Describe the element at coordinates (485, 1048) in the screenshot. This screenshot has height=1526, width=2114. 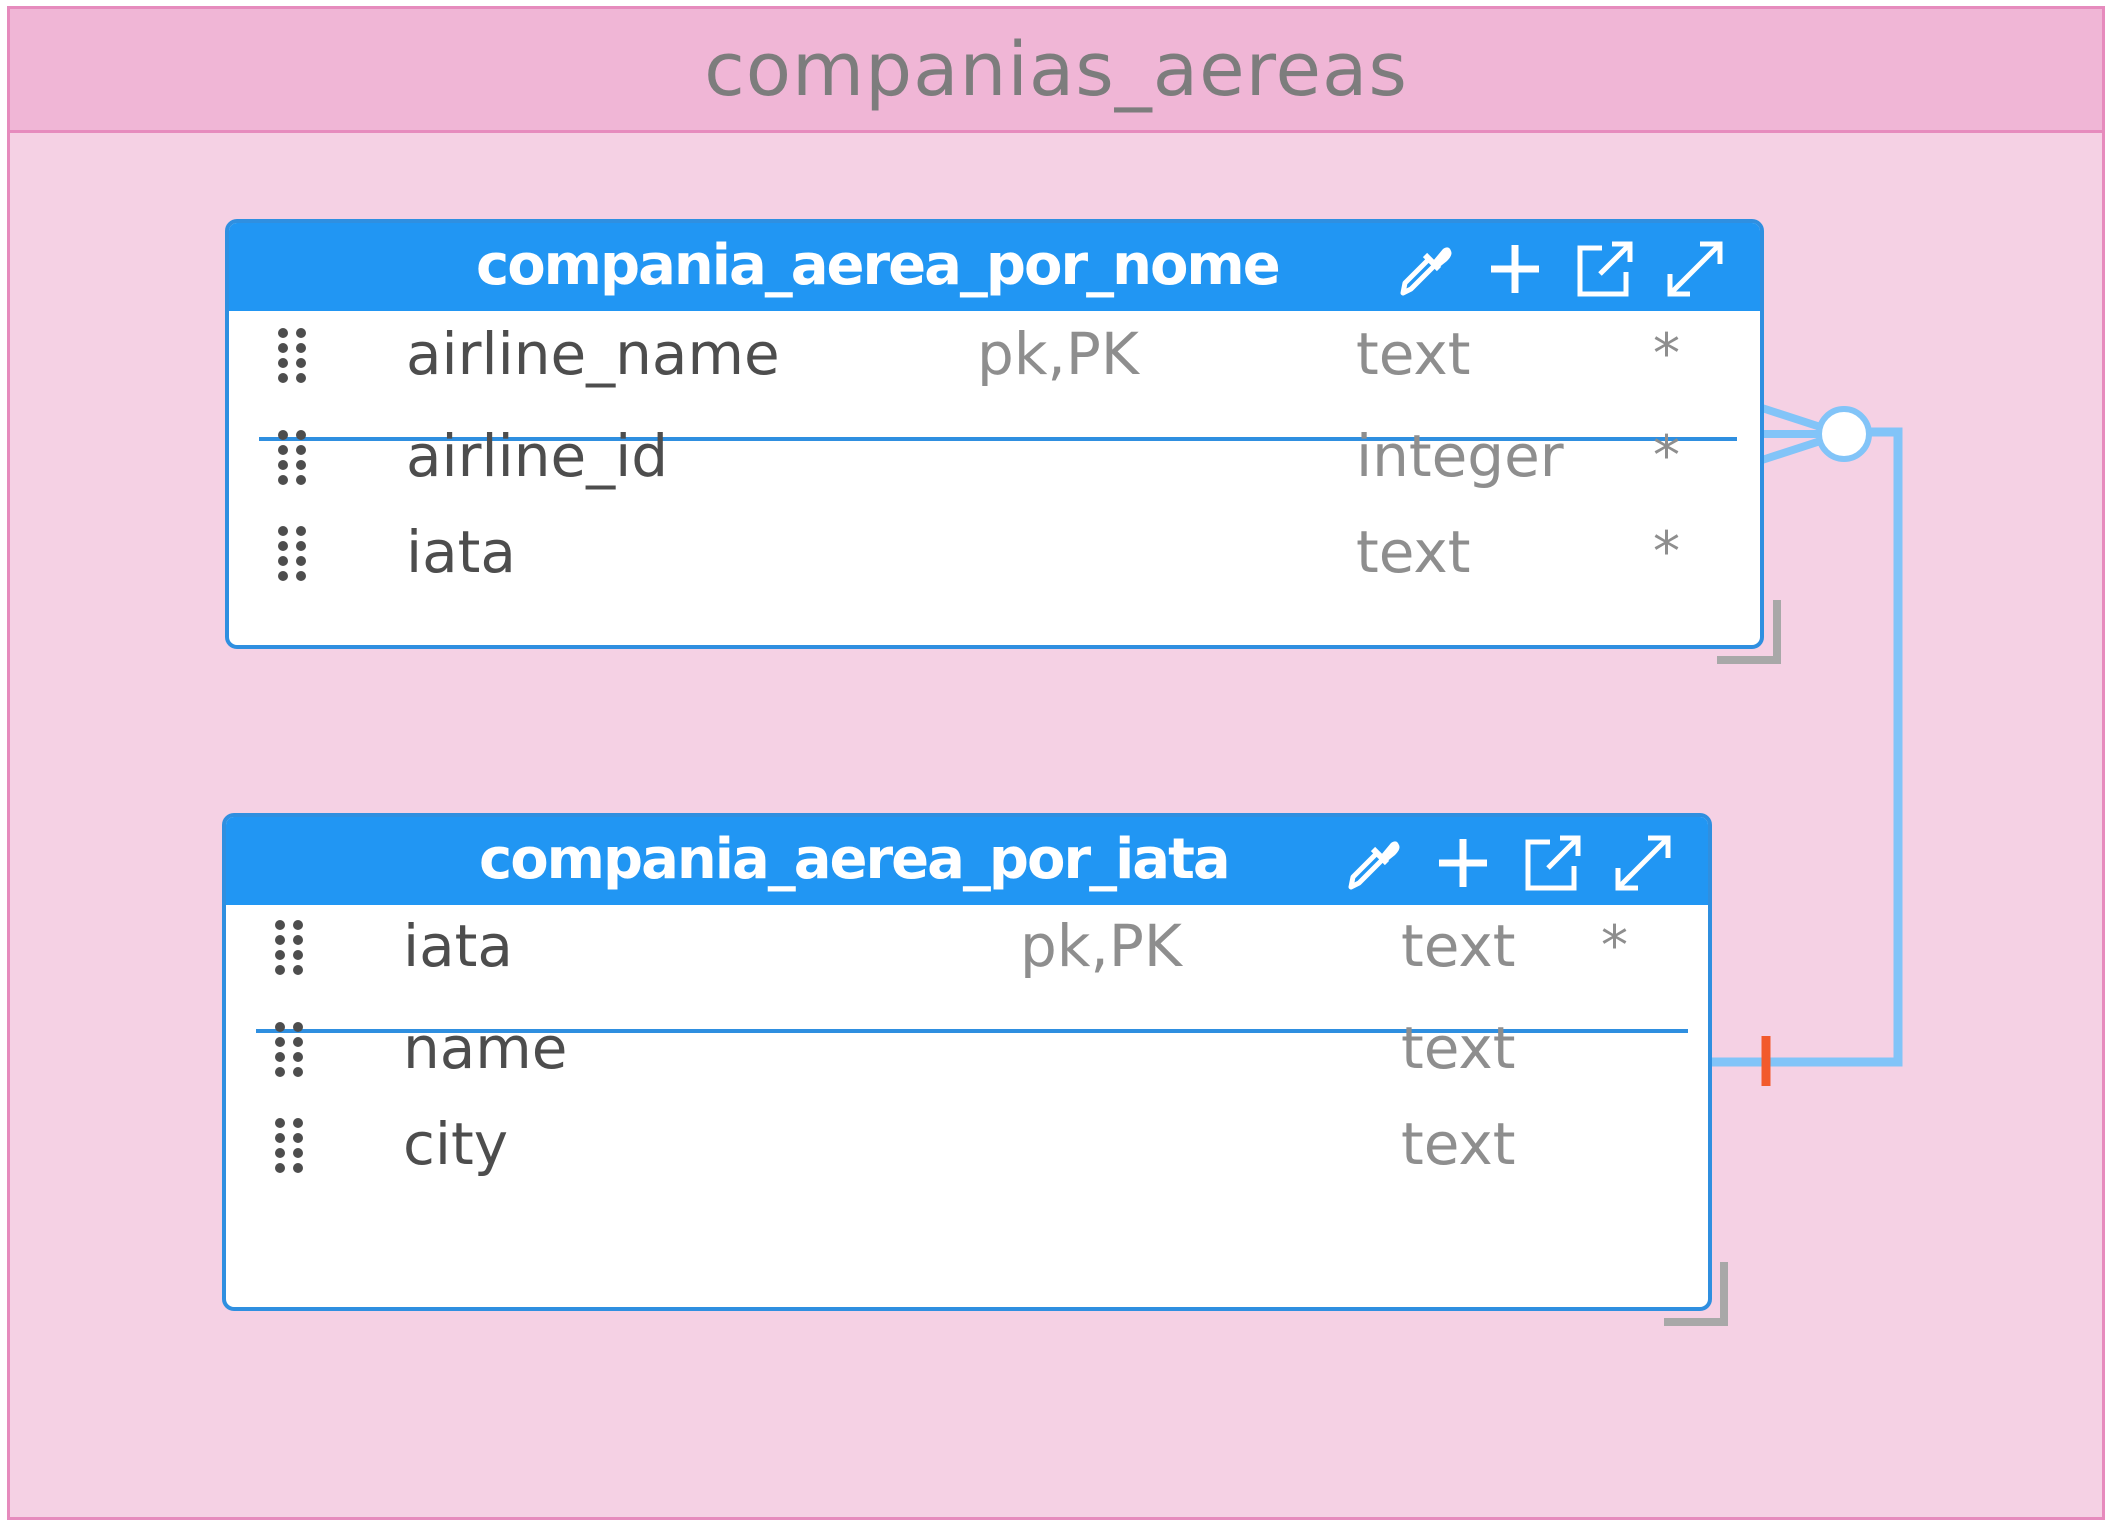
I see `column-name: name` at that location.